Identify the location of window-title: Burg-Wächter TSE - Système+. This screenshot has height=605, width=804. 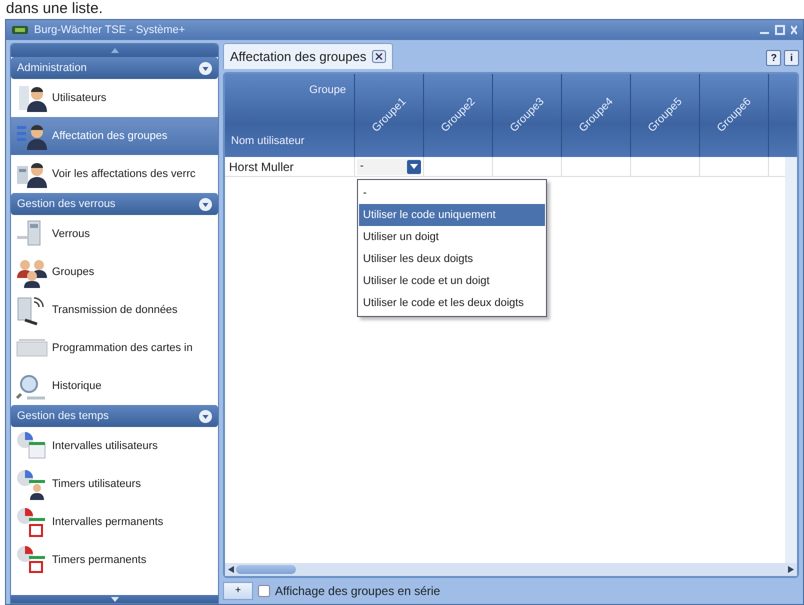
(110, 30).